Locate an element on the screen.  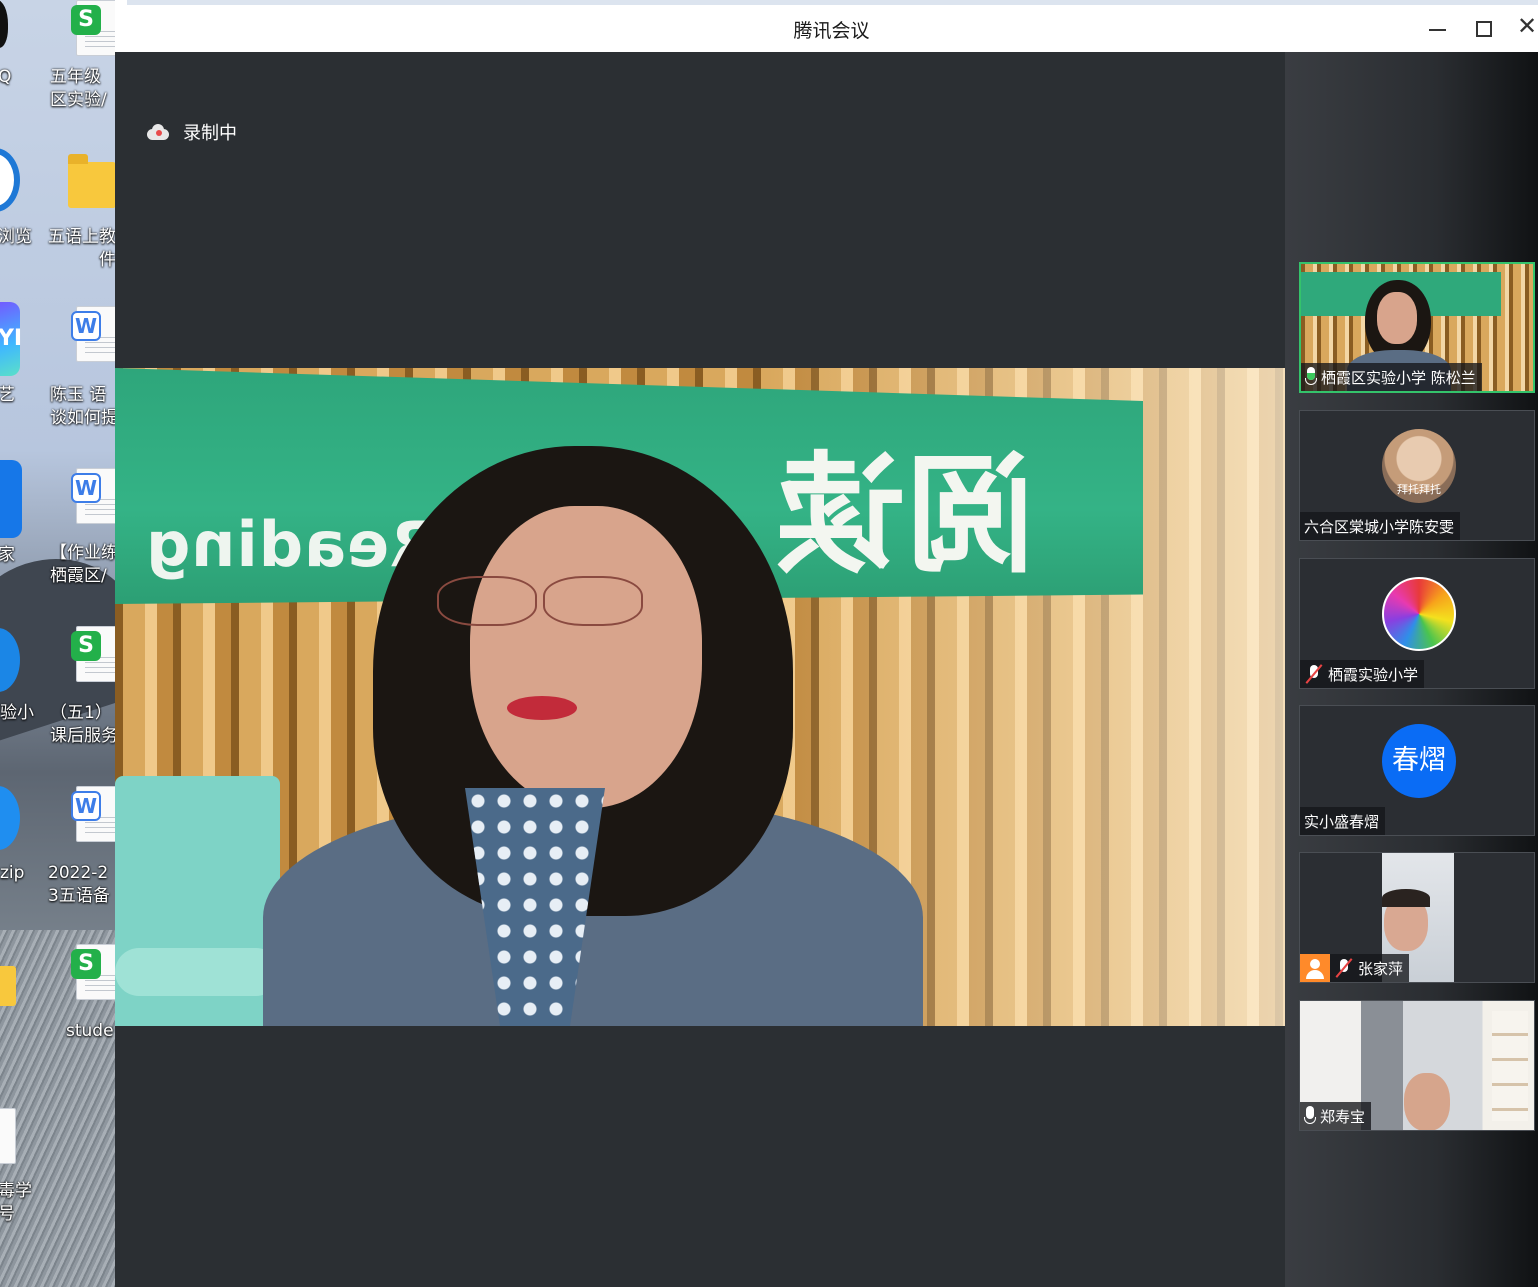
window-title: 腾讯会议 is located at coordinates (831, 31).